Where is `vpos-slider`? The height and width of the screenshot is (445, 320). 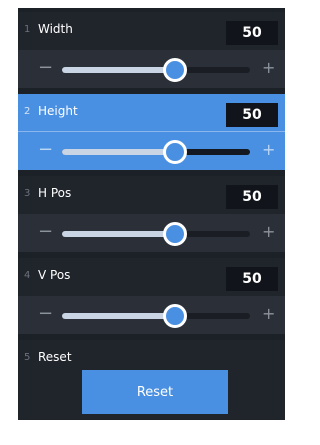
vpos-slider is located at coordinates (156, 316).